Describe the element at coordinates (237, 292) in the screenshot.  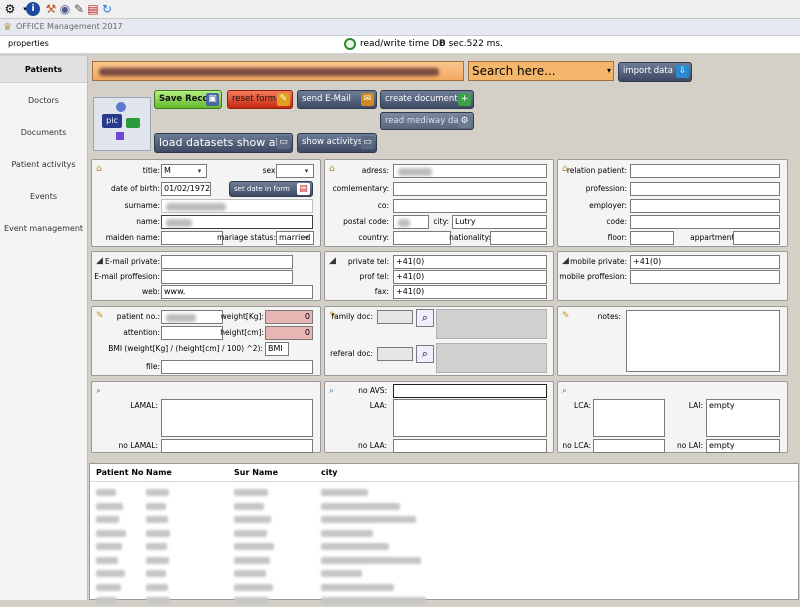
I see `web-field: www.` at that location.